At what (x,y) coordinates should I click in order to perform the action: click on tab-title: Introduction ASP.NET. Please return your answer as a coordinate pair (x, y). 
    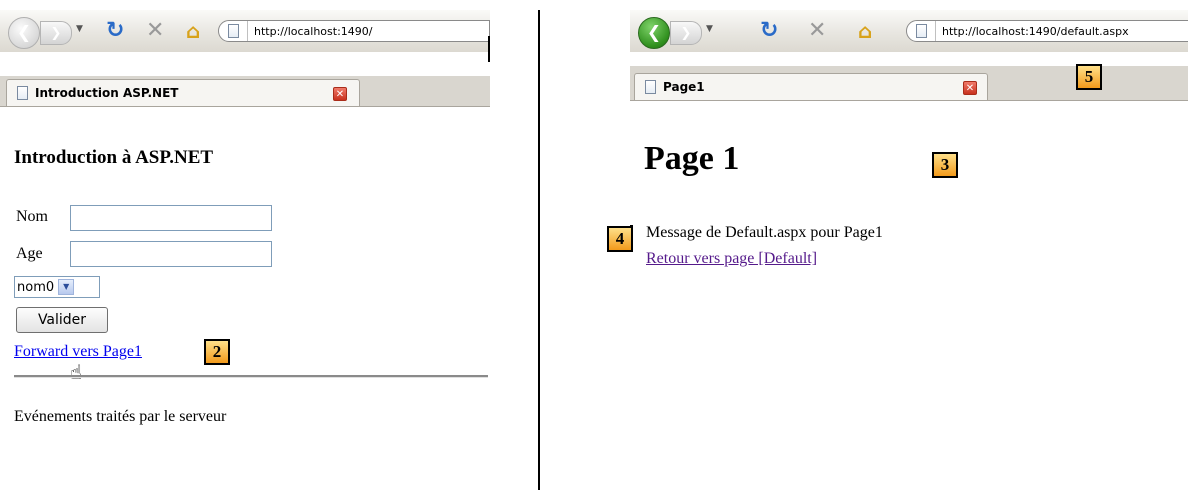
    Looking at the image, I should click on (107, 93).